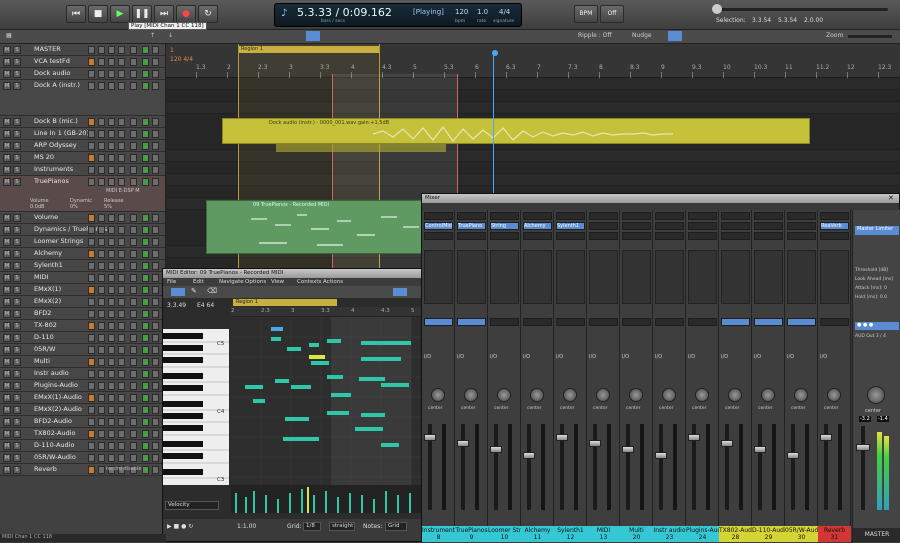 The width and height of the screenshot is (900, 543). What do you see at coordinates (702, 534) in the screenshot?
I see `channel-name: Plugins-Audio24` at bounding box center [702, 534].